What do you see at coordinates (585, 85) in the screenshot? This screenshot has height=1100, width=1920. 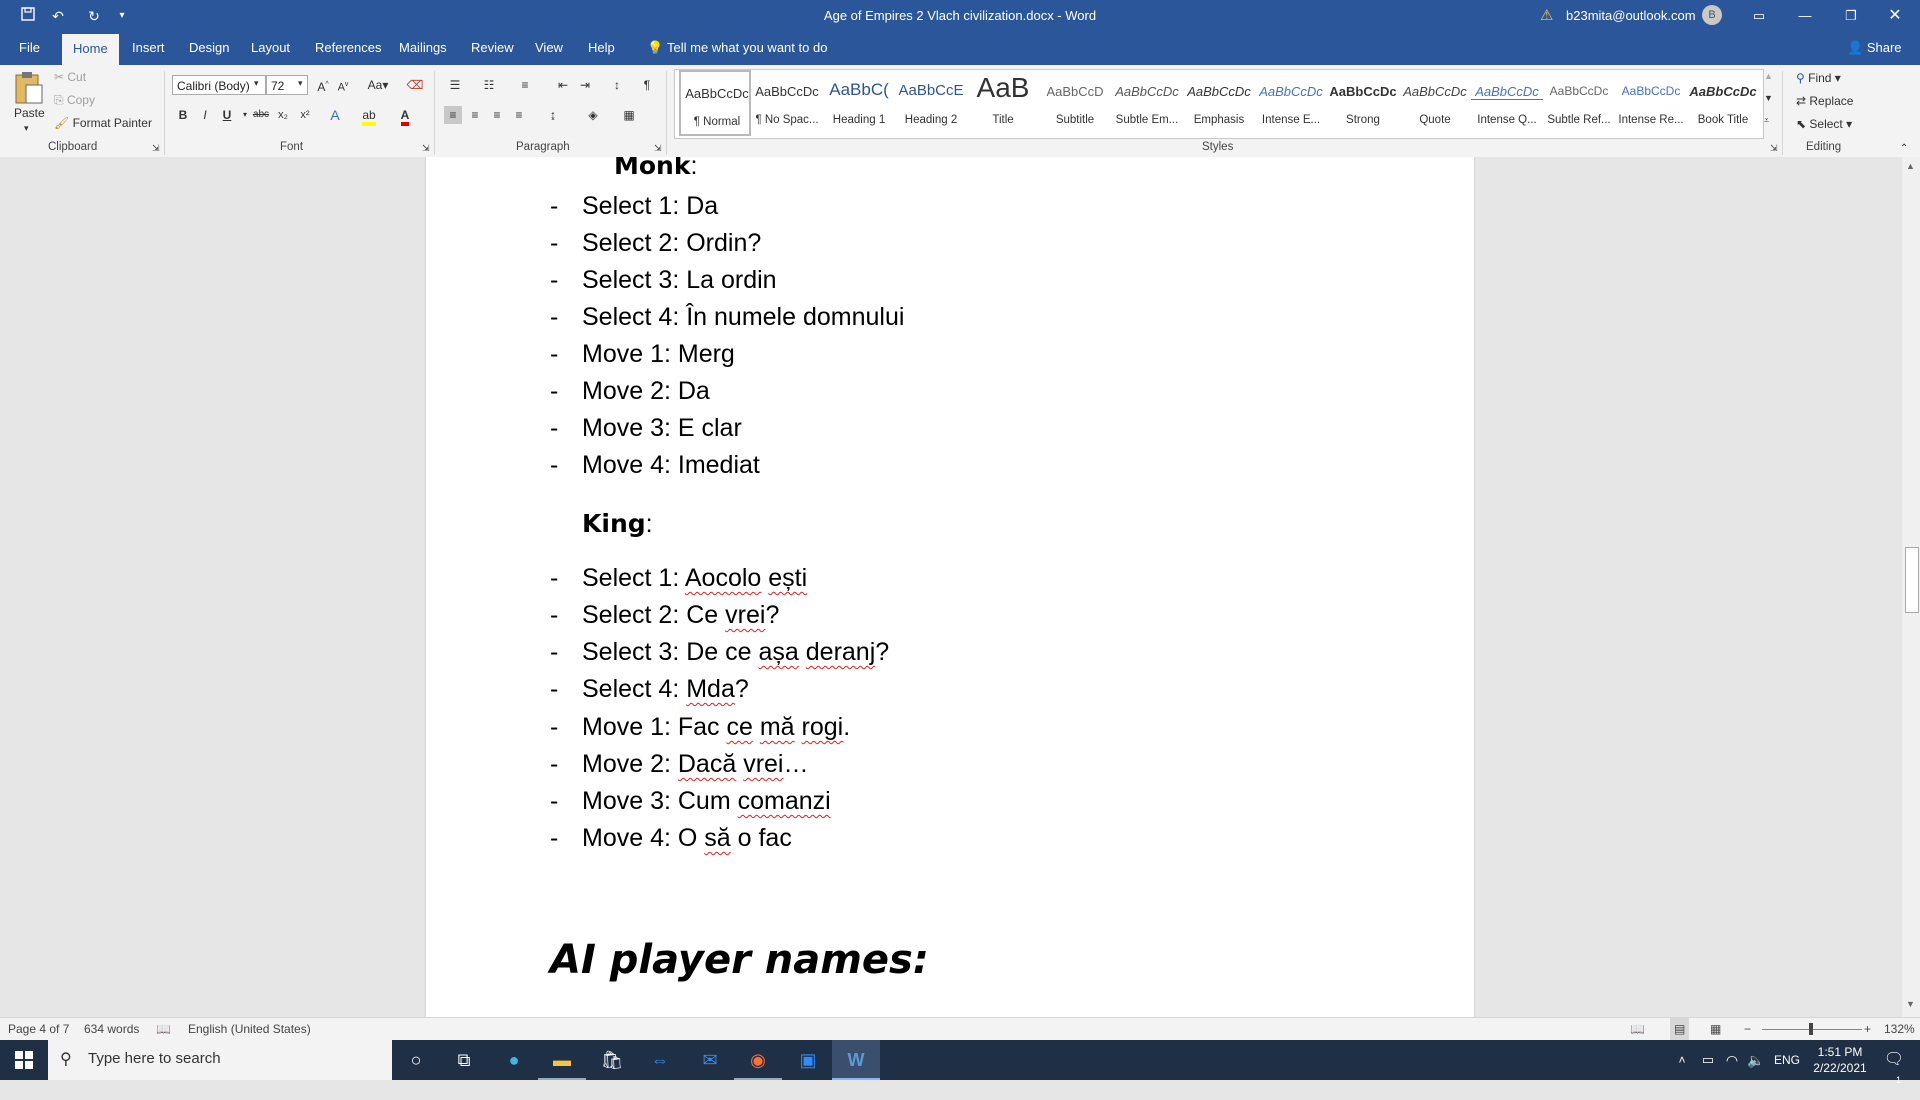 I see `increase-indent-icon: ⇥` at bounding box center [585, 85].